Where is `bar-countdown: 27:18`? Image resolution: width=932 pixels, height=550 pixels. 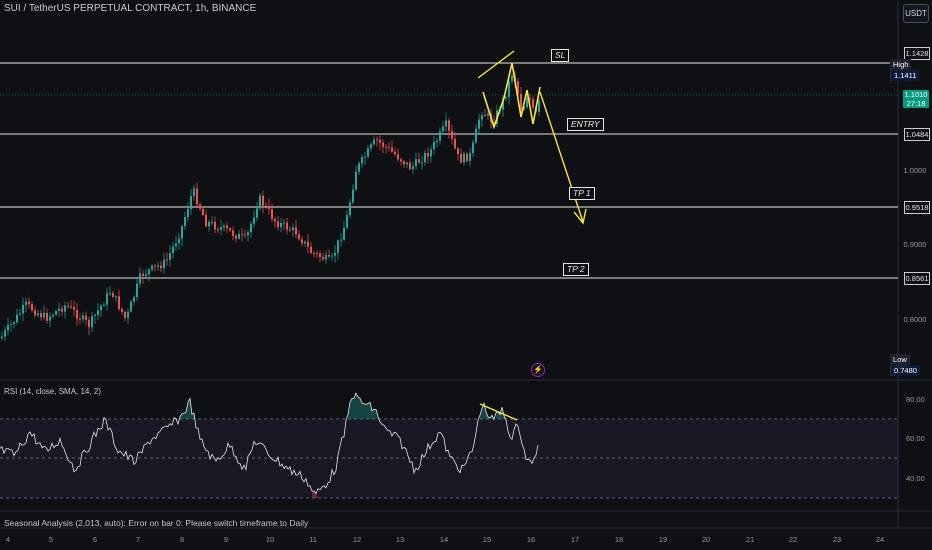 bar-countdown: 27:18 is located at coordinates (916, 103).